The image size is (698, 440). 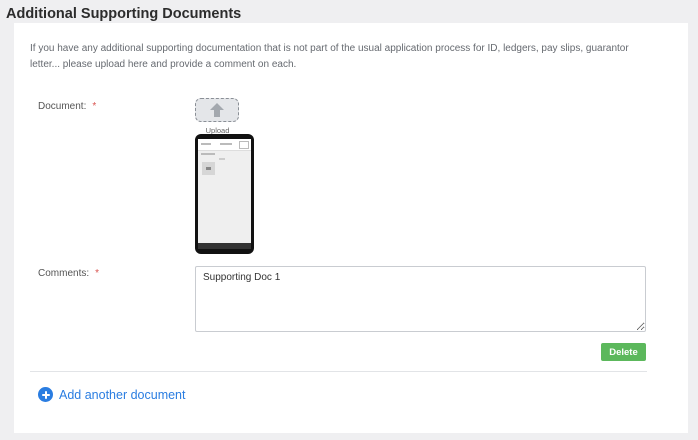 What do you see at coordinates (122, 394) in the screenshot?
I see `add-another-document-label: Add another document` at bounding box center [122, 394].